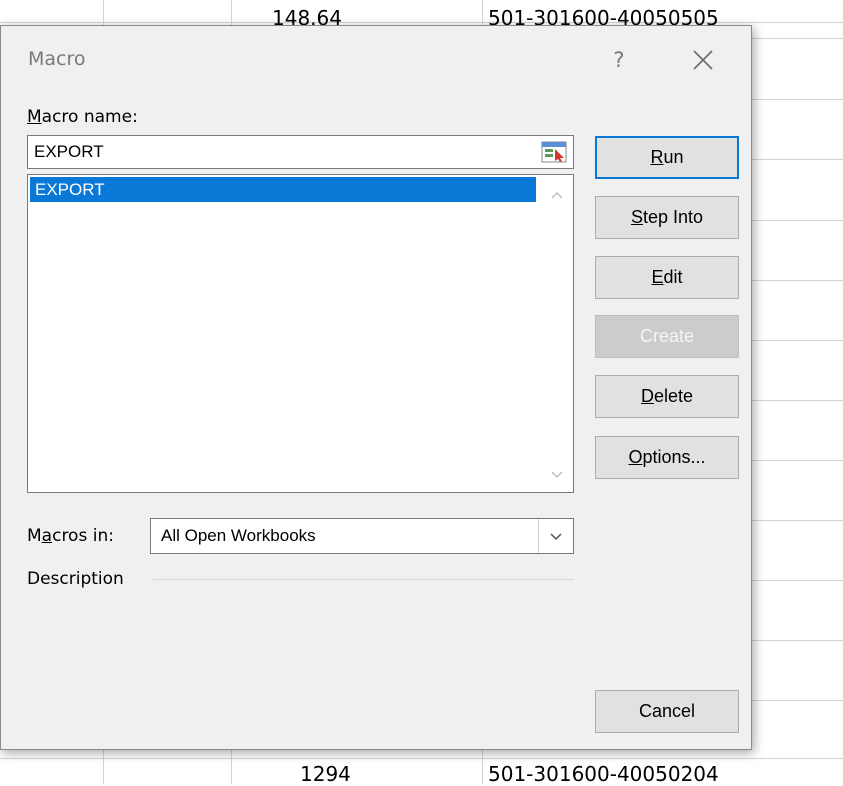 The height and width of the screenshot is (786, 843). Describe the element at coordinates (557, 195) in the screenshot. I see `scroll-up-icon` at that location.